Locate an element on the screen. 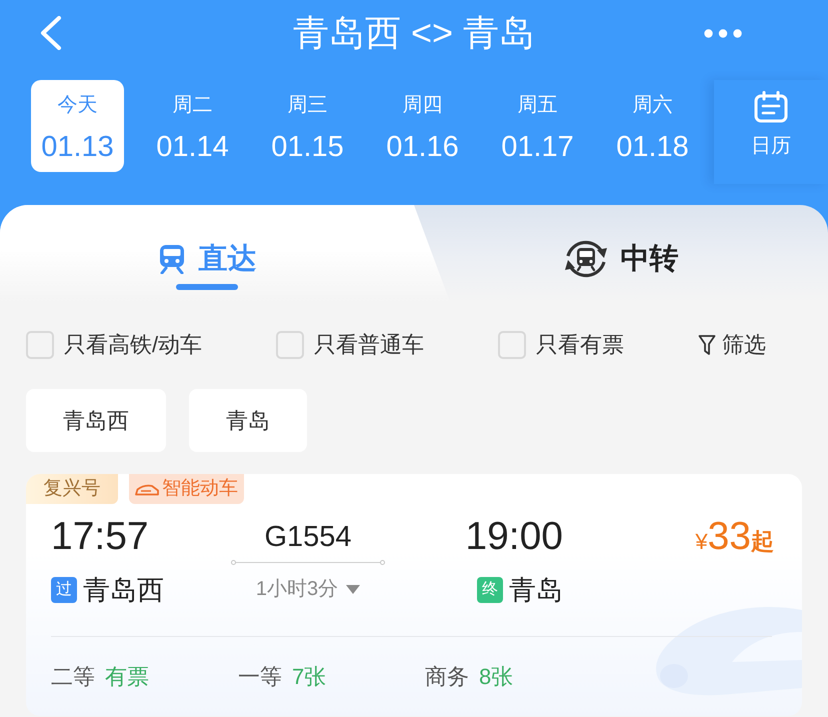 The height and width of the screenshot is (717, 828). filter-option: 只看有票 is located at coordinates (561, 345).